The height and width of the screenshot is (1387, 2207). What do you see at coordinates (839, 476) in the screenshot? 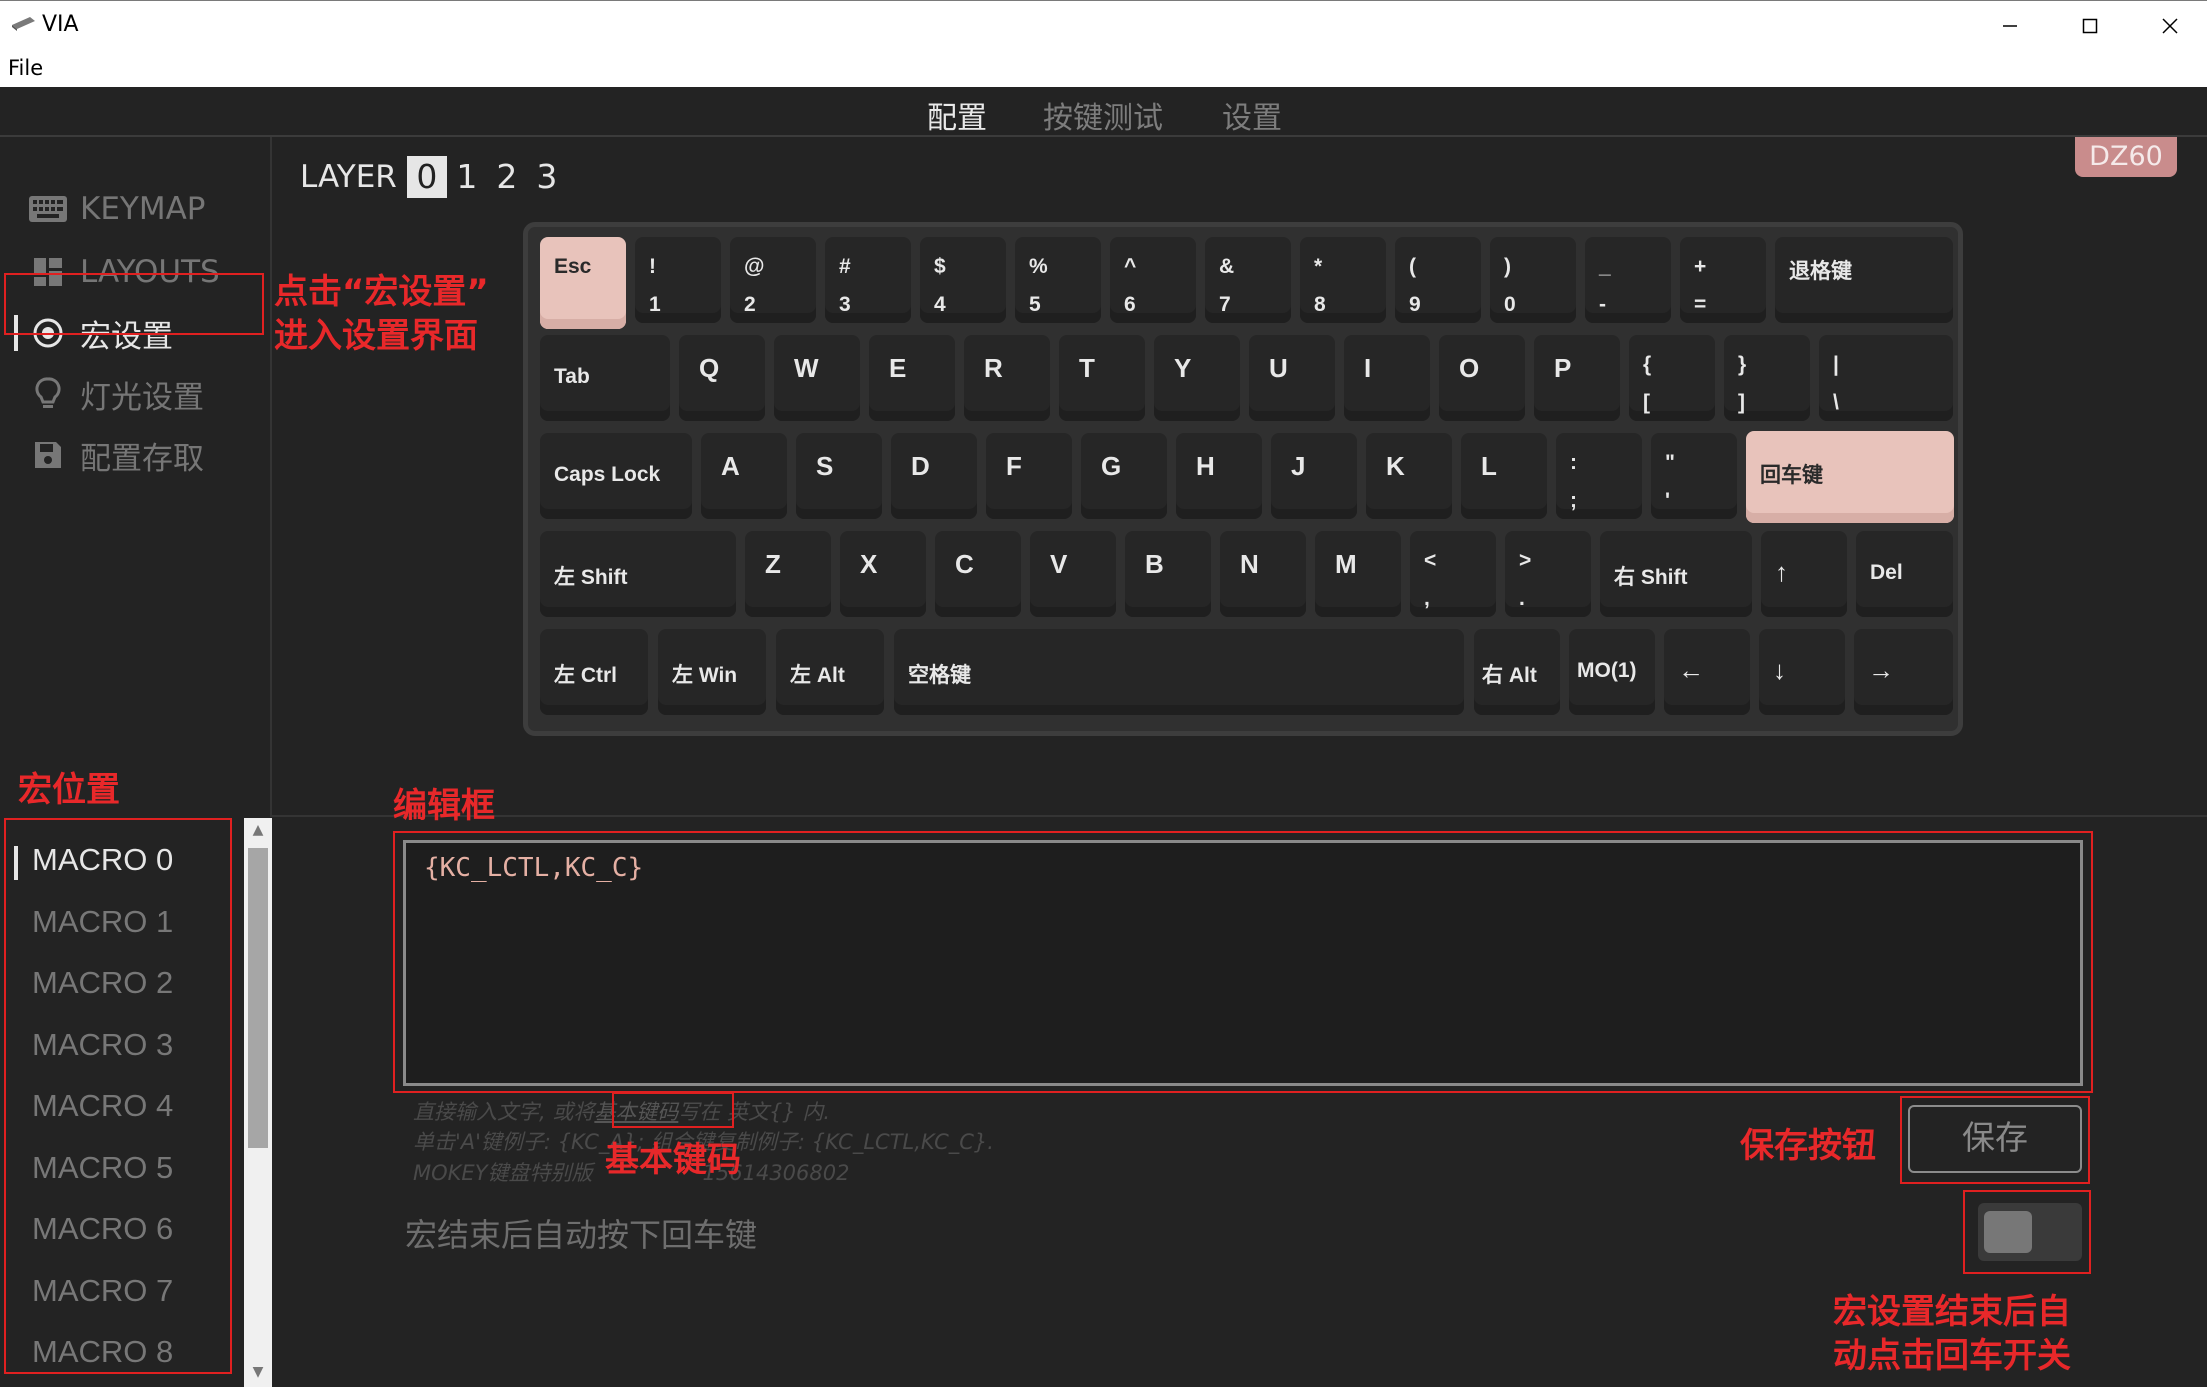
I see `key: S` at bounding box center [839, 476].